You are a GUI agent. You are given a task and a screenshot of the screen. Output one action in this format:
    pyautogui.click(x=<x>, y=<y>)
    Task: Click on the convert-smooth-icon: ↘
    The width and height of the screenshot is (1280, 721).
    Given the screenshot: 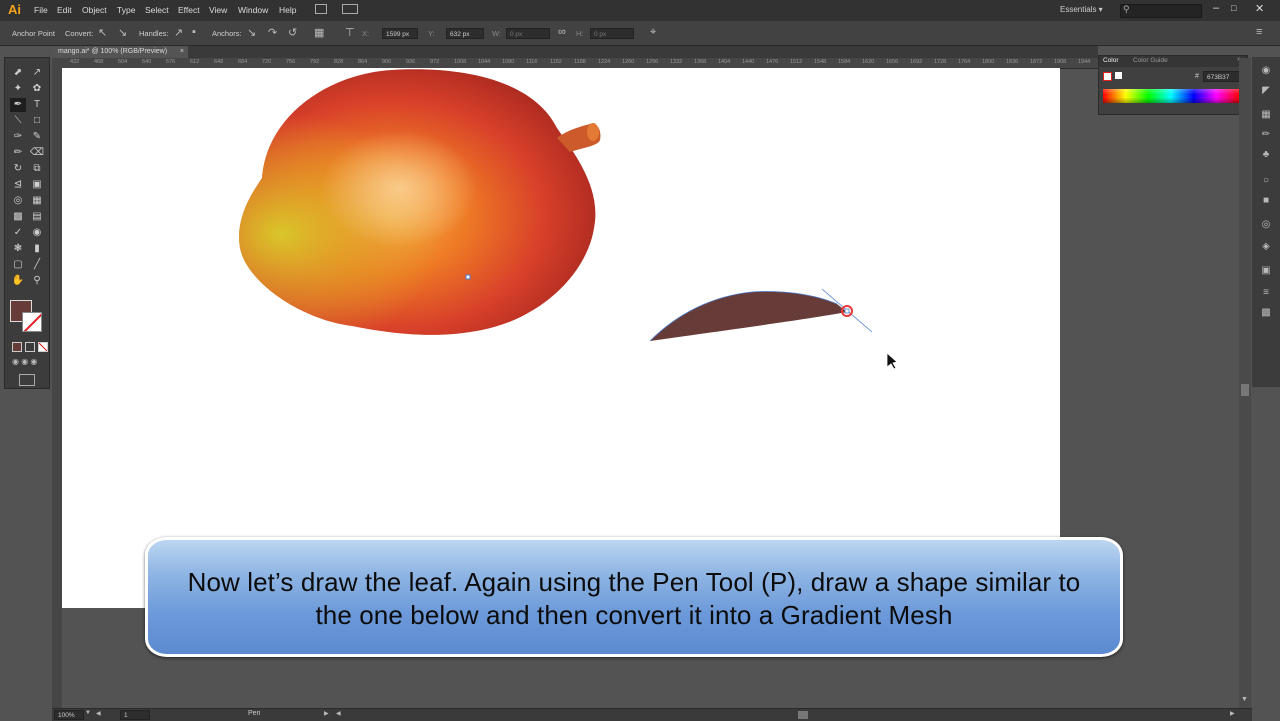 What is the action you would take?
    pyautogui.click(x=122, y=32)
    